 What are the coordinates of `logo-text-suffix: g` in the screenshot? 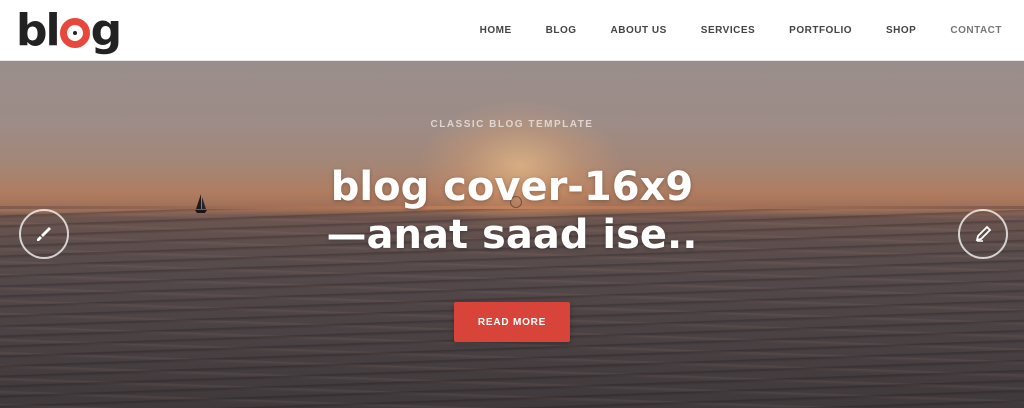 It's located at (106, 30).